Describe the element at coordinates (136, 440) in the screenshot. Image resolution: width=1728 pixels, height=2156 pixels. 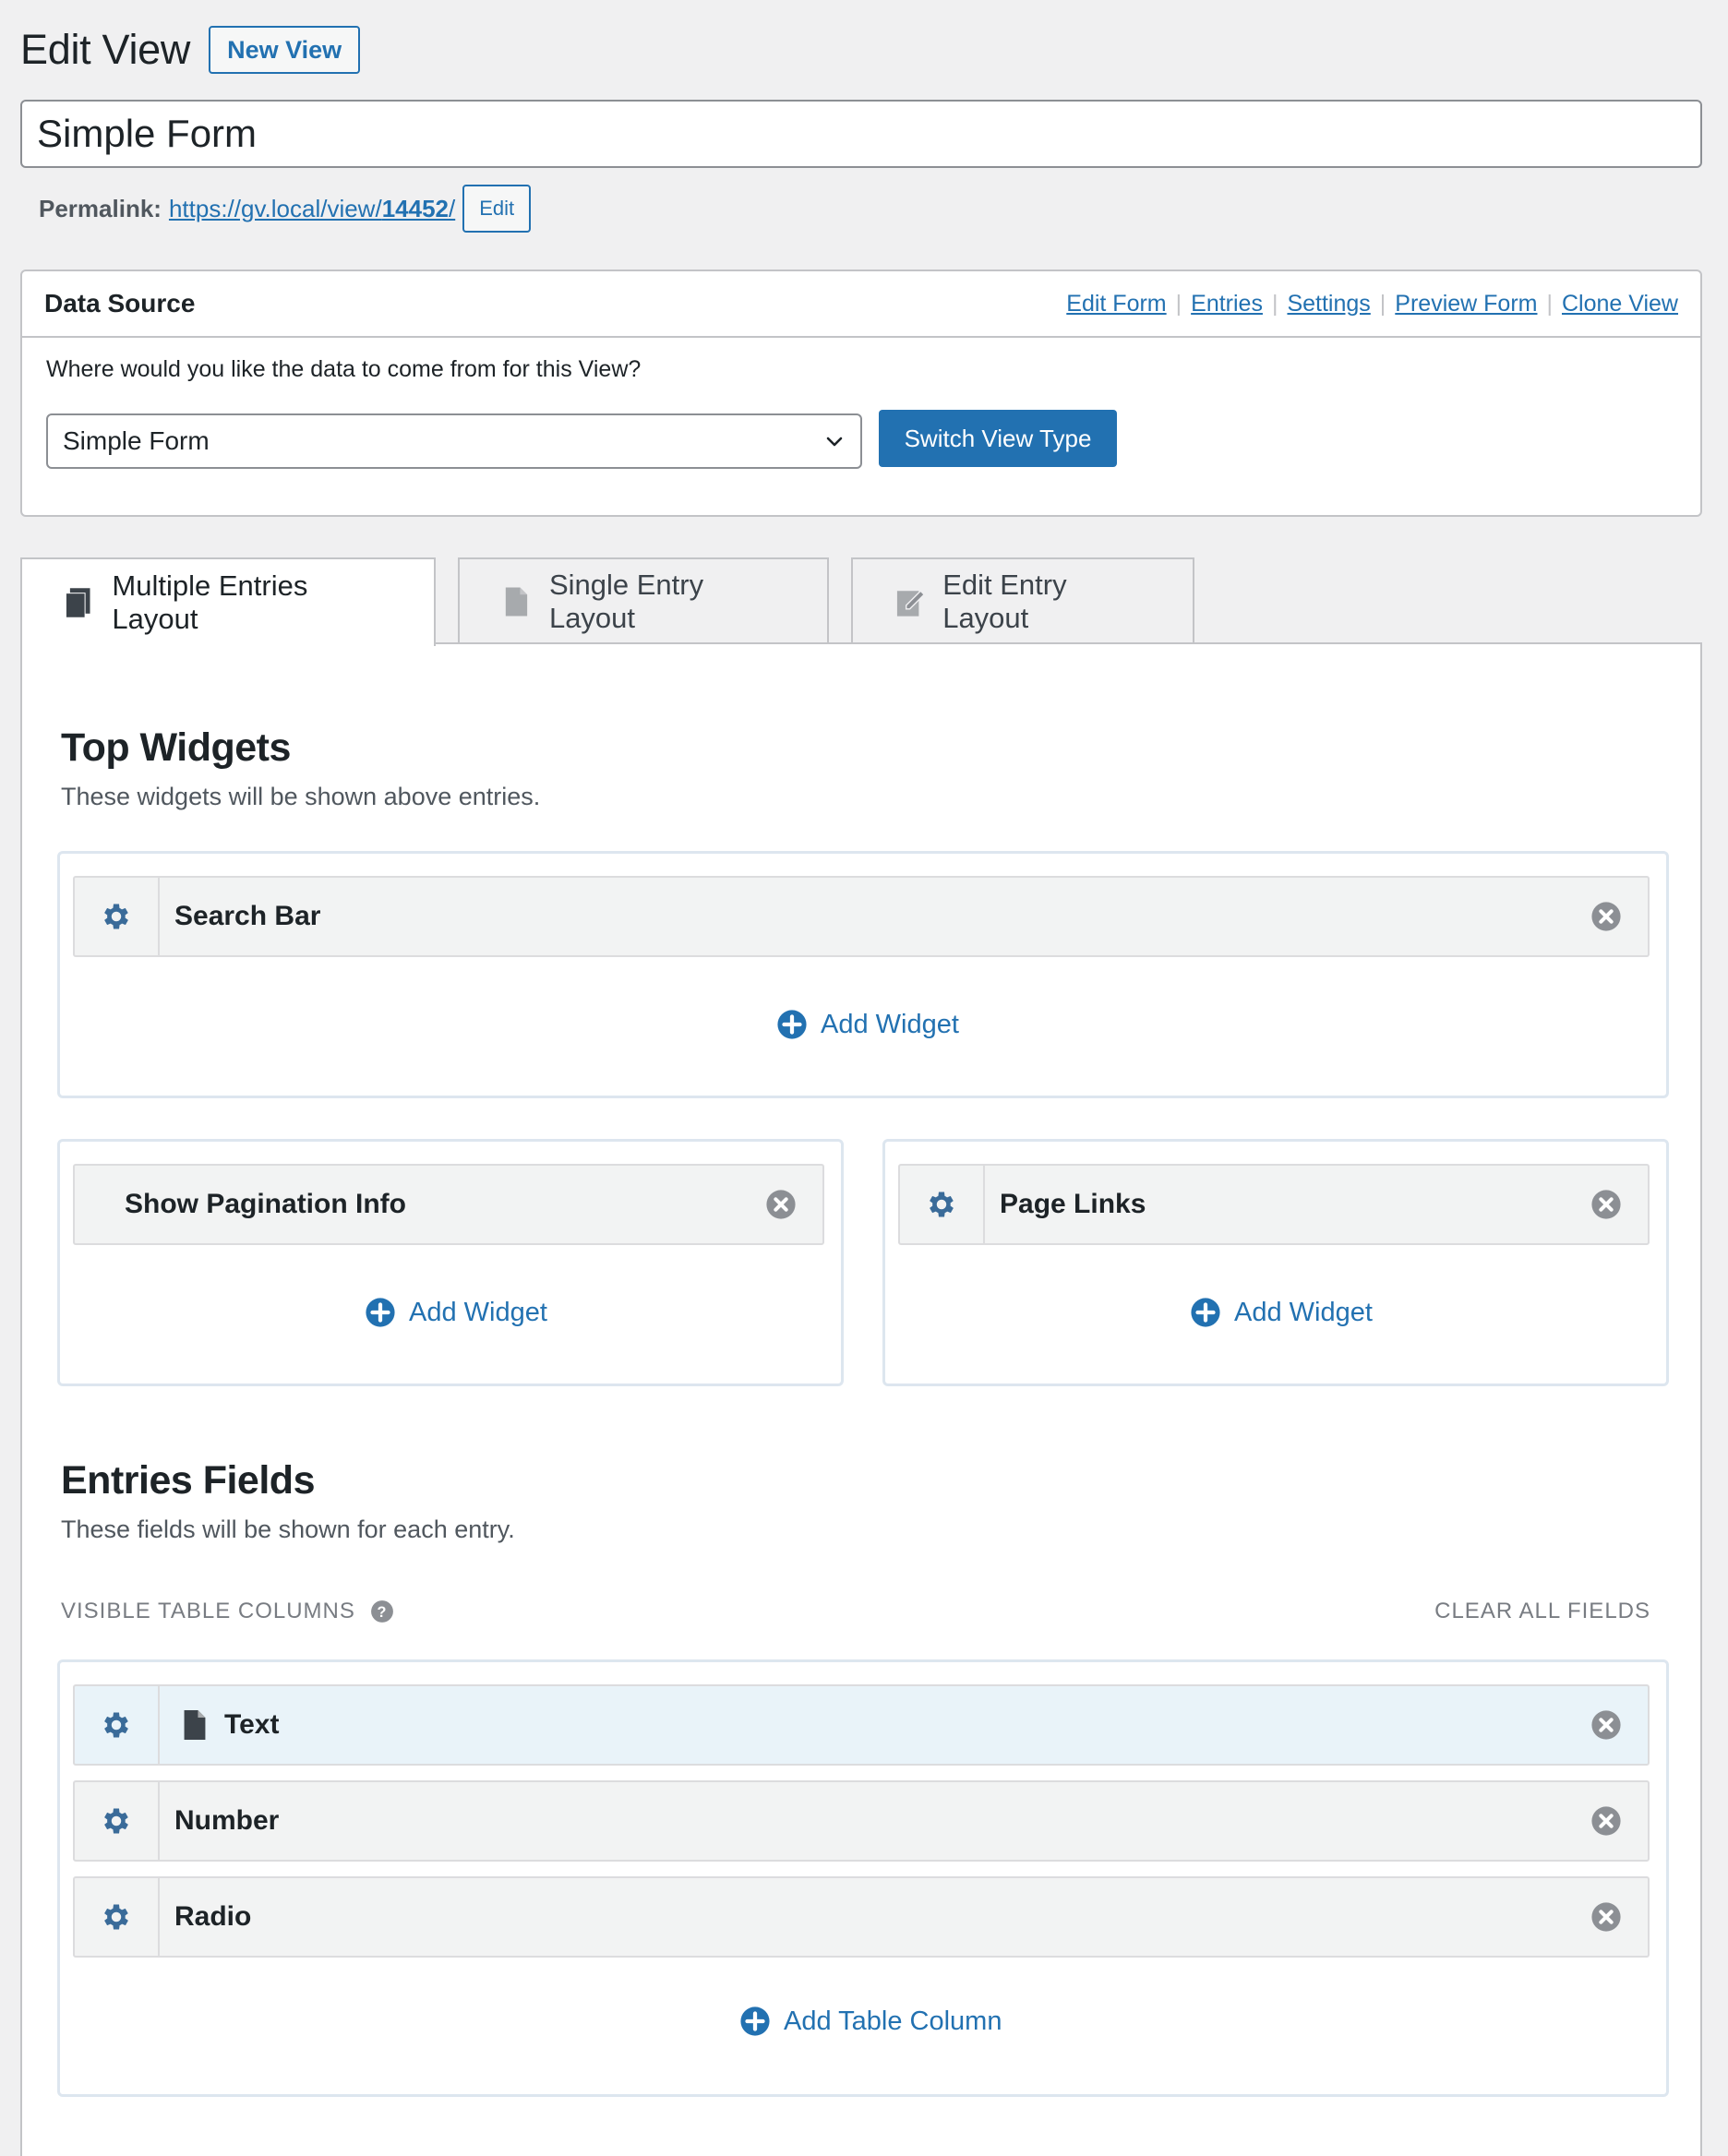
I see `form-select-value: Simple Form` at that location.